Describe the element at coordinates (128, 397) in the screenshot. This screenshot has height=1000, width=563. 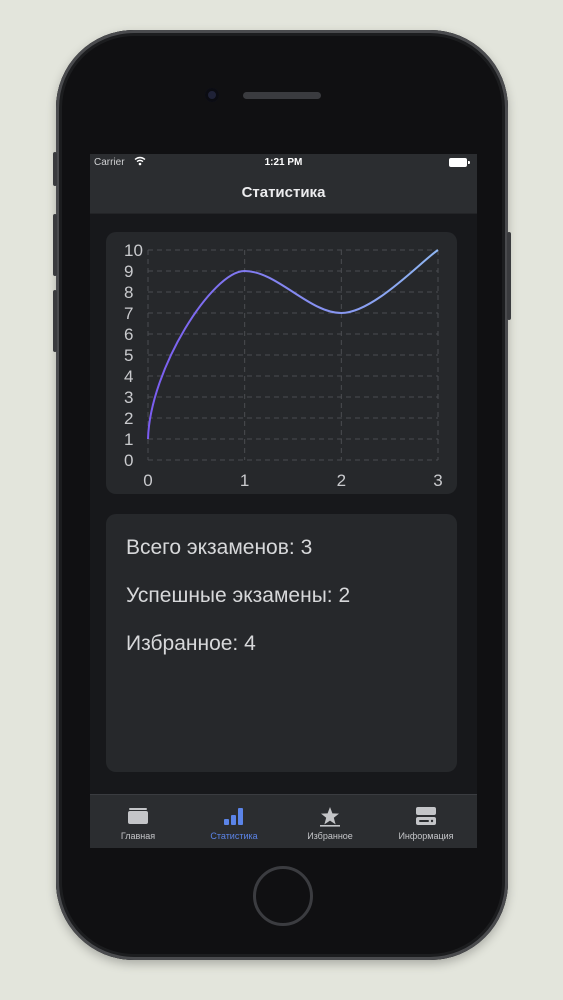
I see `y-tick-label: 3` at that location.